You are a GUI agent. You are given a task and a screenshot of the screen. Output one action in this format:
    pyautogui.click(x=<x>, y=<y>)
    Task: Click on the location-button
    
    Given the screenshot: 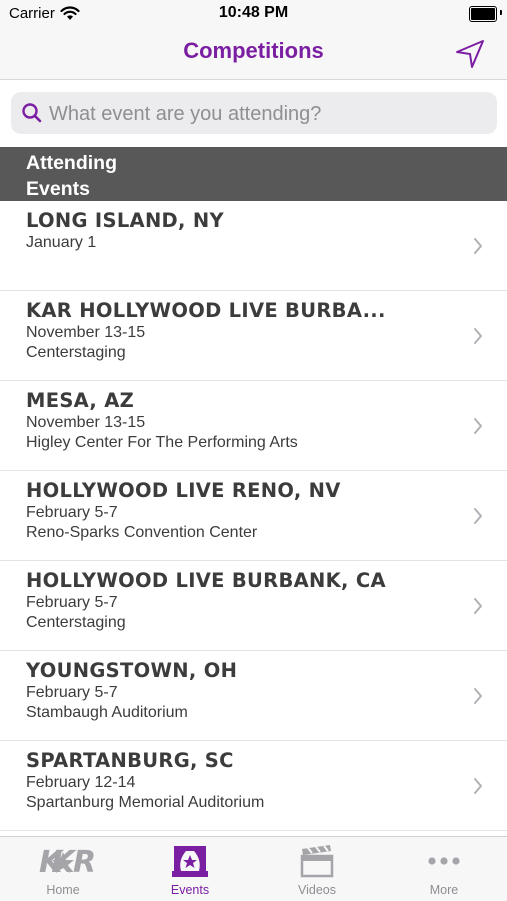 What is the action you would take?
    pyautogui.click(x=470, y=54)
    